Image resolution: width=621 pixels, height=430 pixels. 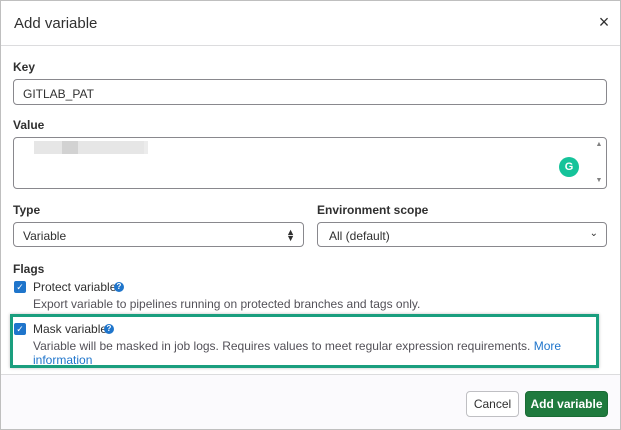 What do you see at coordinates (359, 236) in the screenshot?
I see `environment-scope-value: All (default)` at bounding box center [359, 236].